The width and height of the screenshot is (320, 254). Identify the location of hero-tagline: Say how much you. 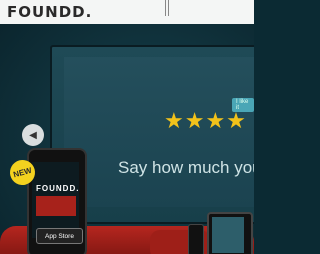
(186, 167).